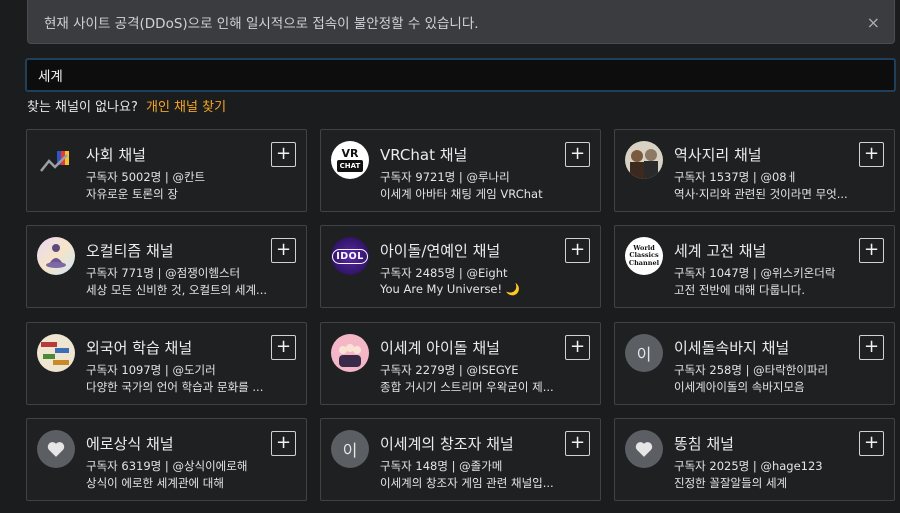  I want to click on personal-channel-link: 개인 채널 찾기, so click(186, 107).